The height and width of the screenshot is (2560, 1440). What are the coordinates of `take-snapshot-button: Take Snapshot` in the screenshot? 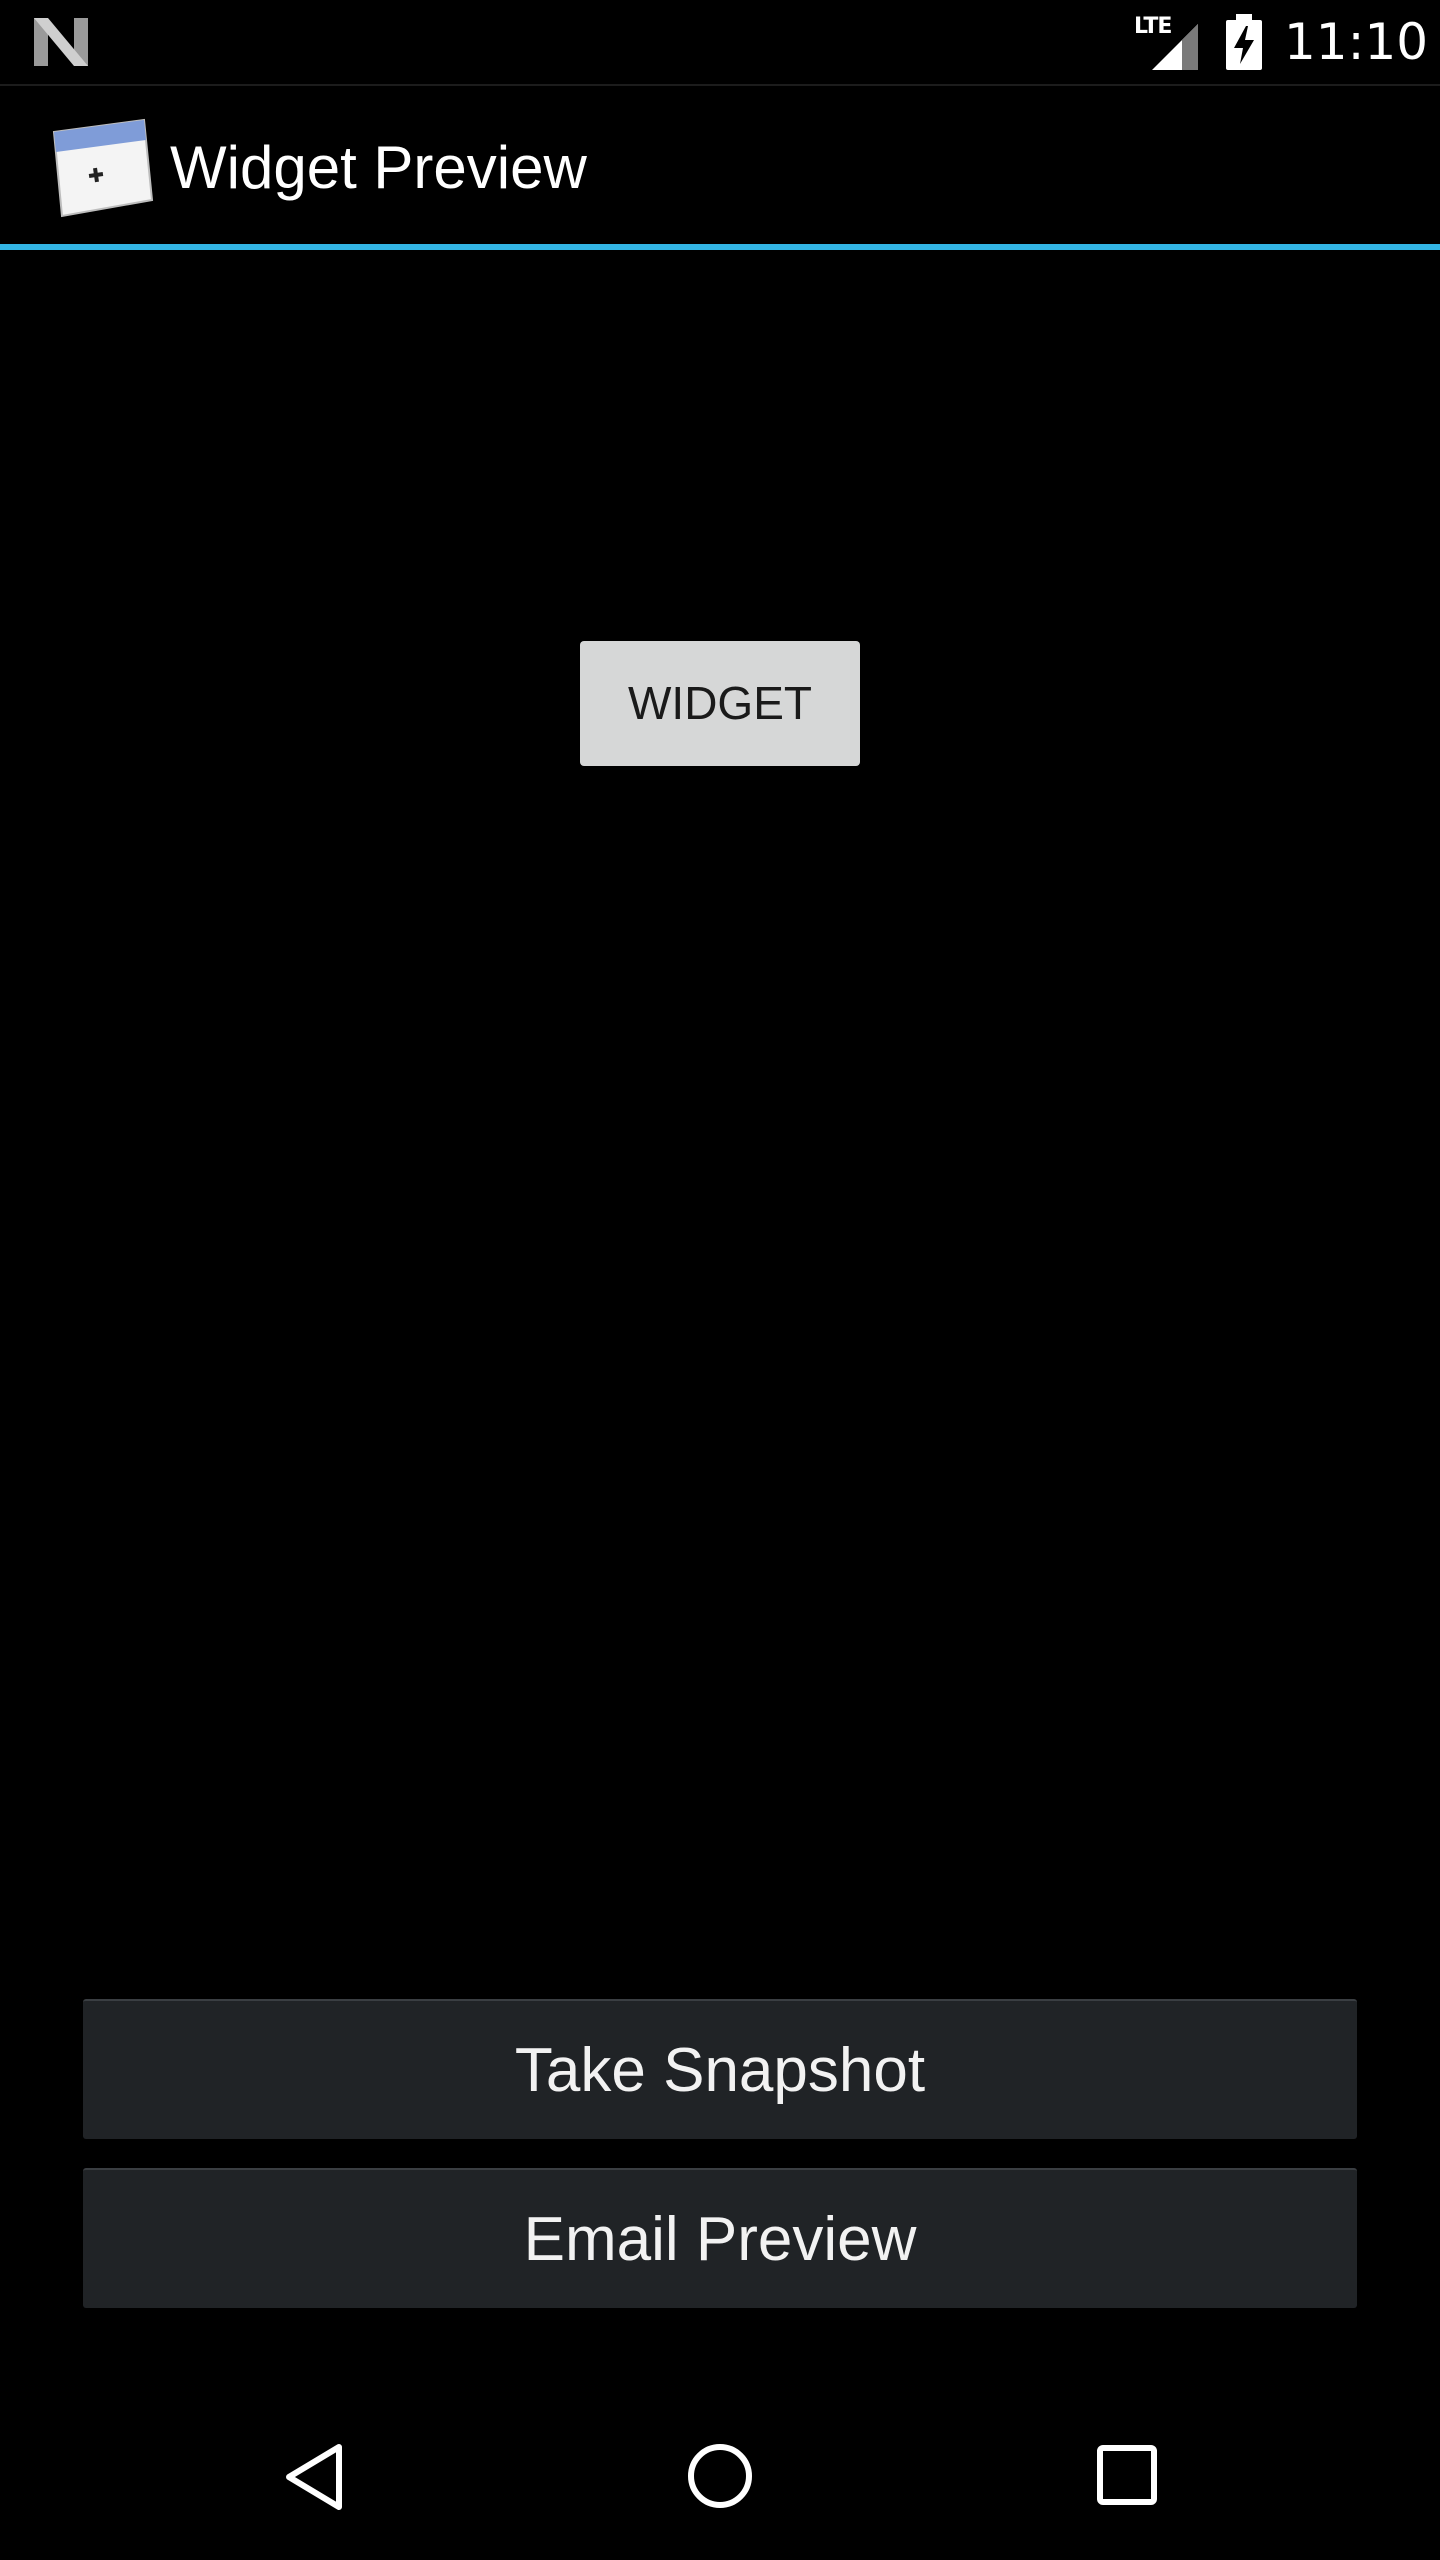 It's located at (720, 2069).